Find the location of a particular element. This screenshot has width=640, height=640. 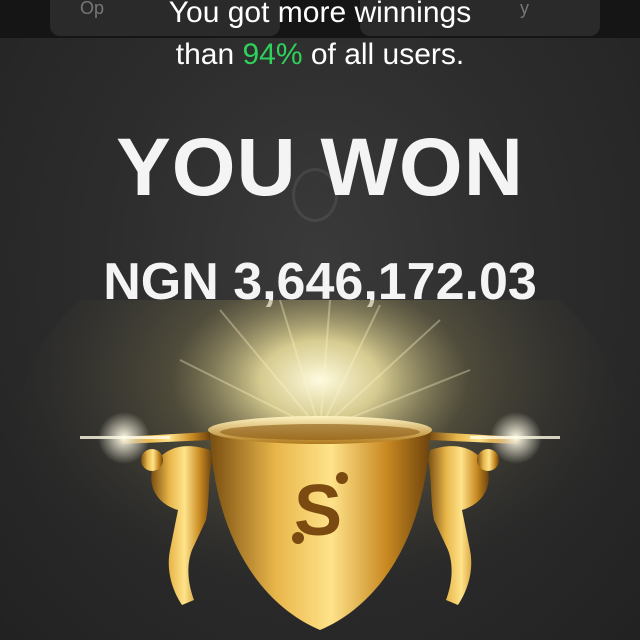

you-won-title: YOU WON is located at coordinates (320, 167).